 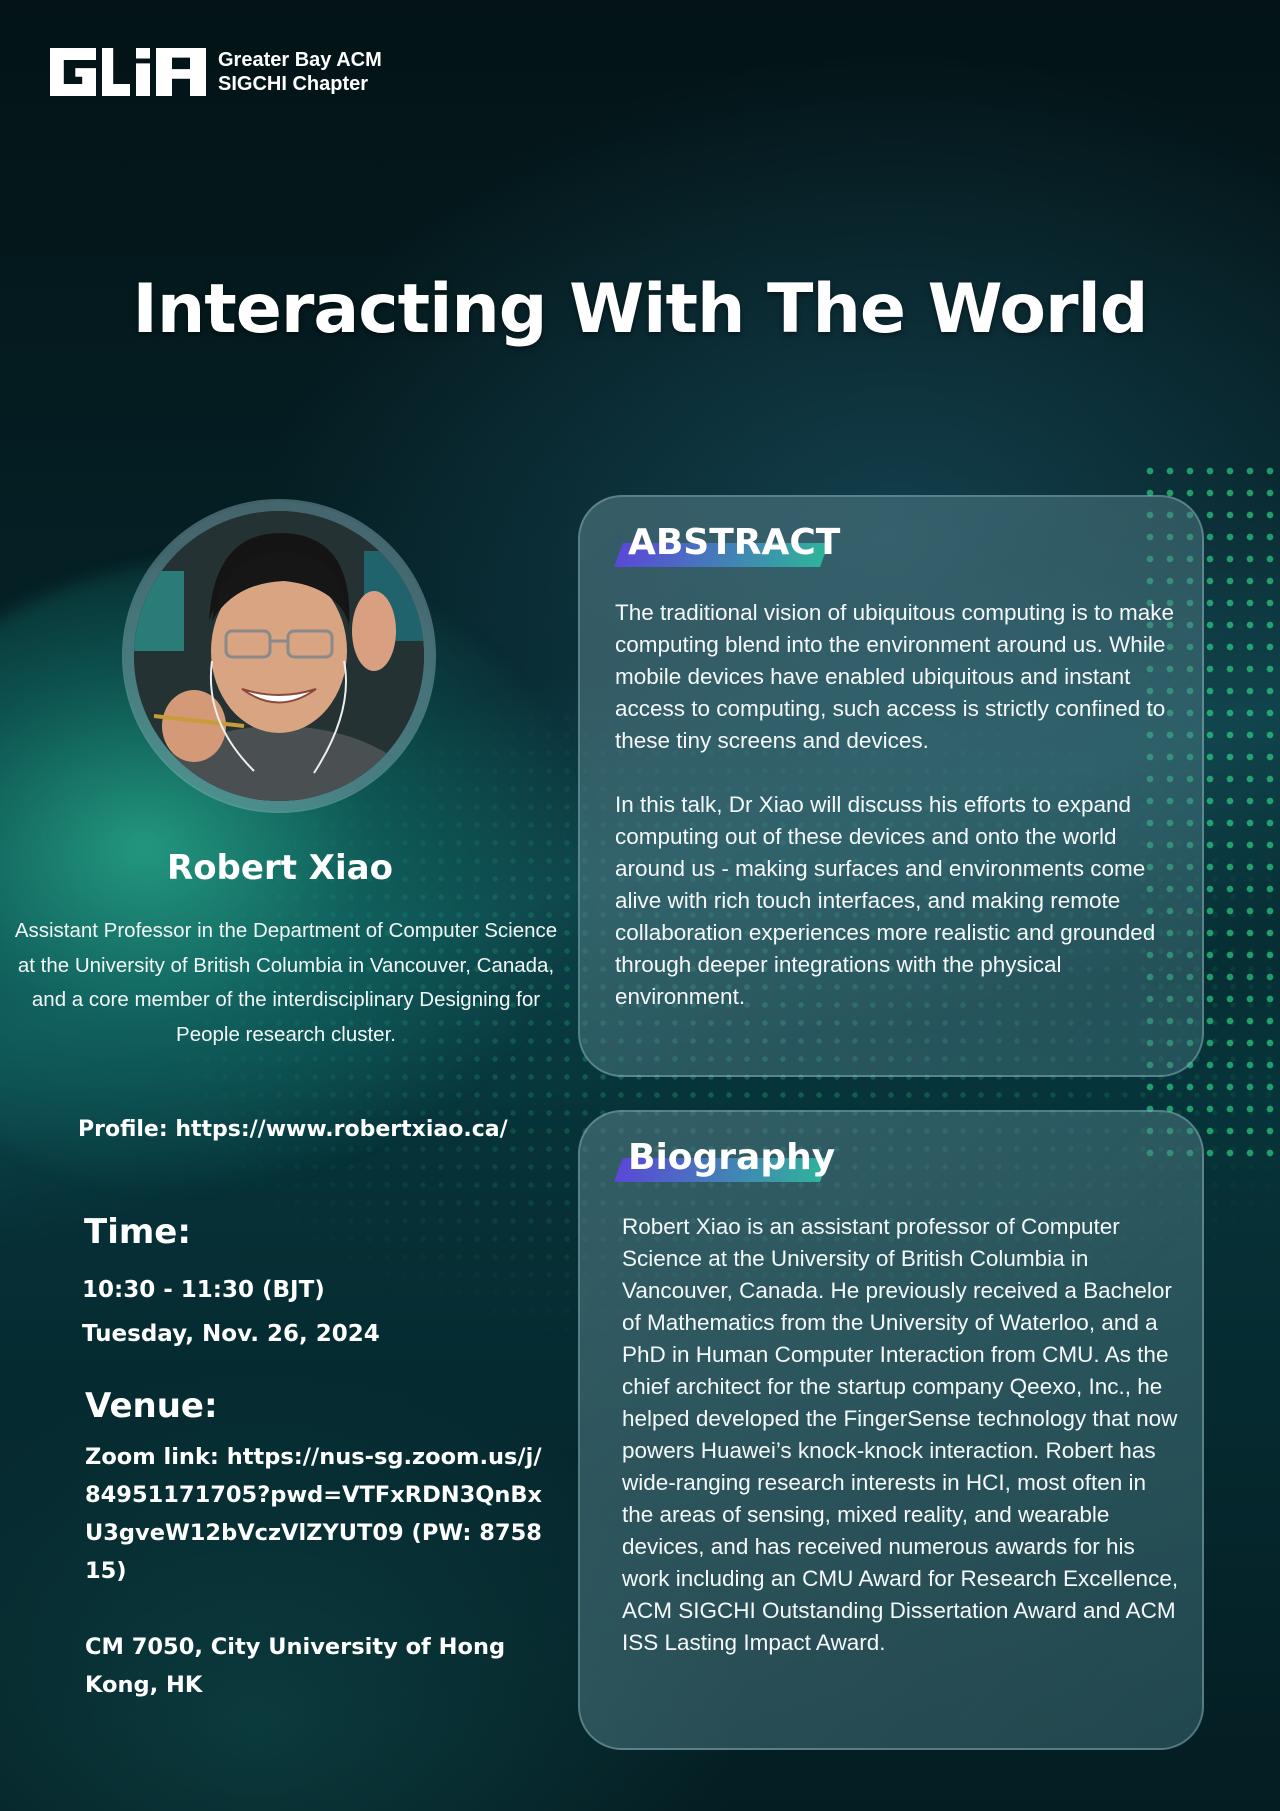 I want to click on time-date: Tuesday, Nov. 26, 2024, so click(x=231, y=1334).